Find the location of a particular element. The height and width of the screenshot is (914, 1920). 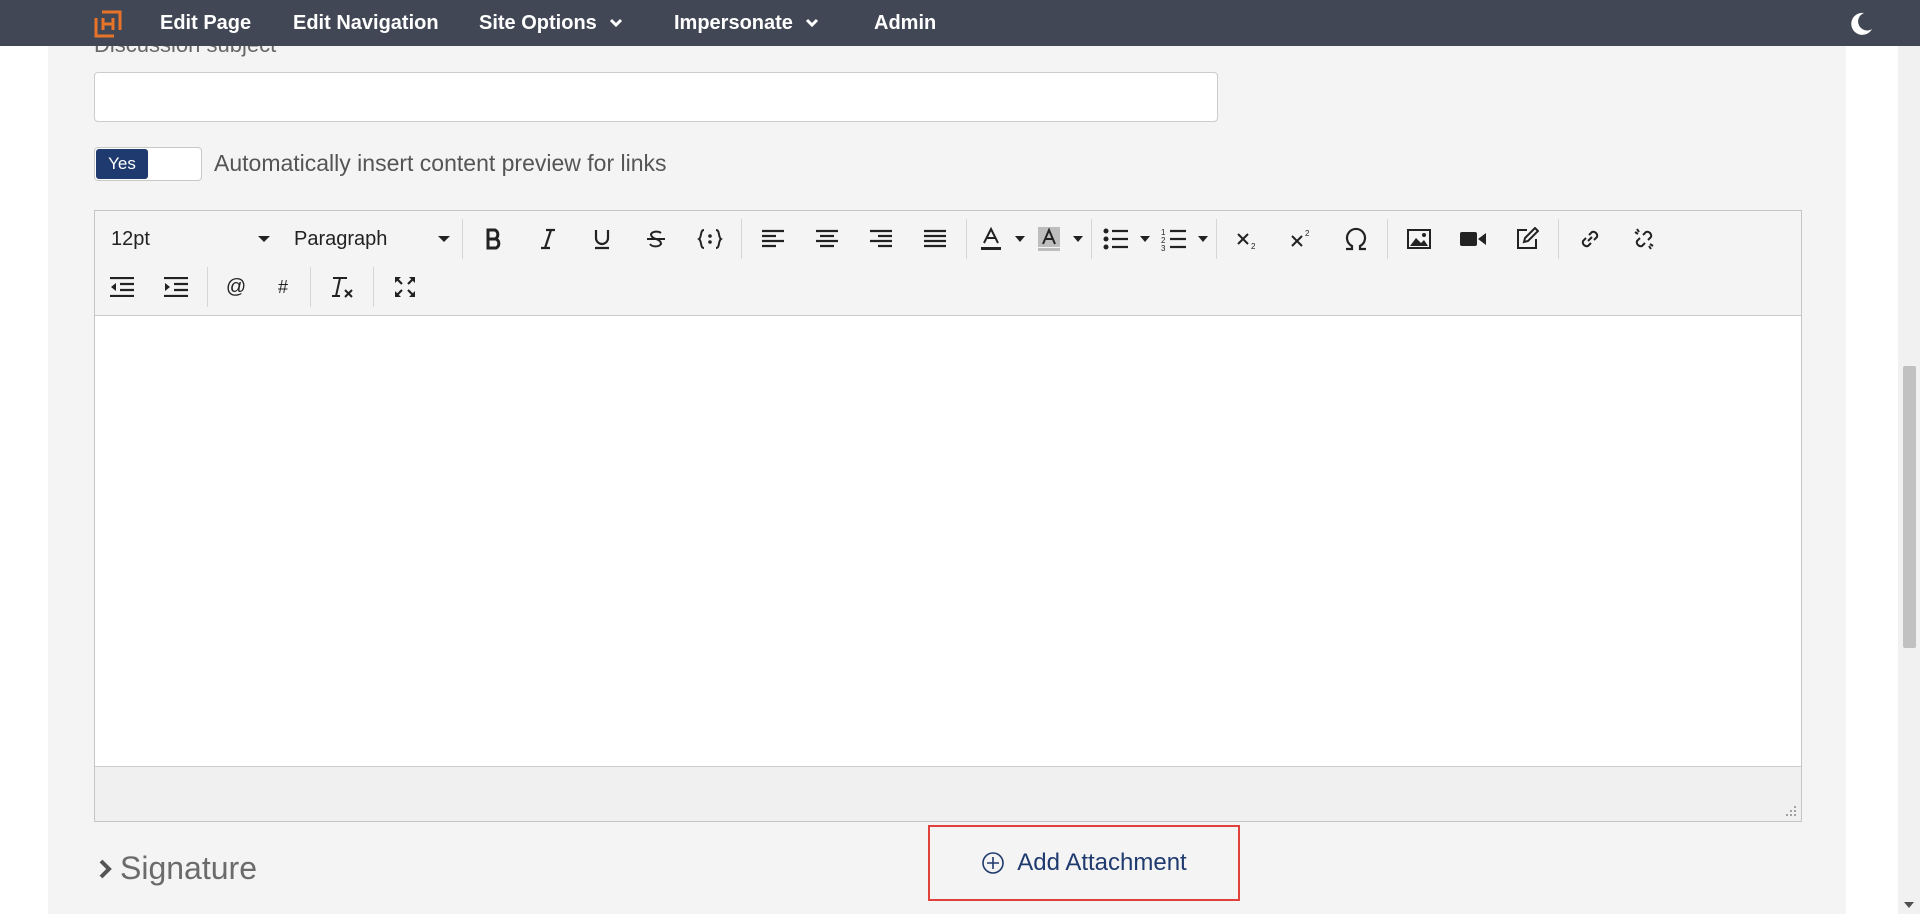

nav-impersonate: Impersonate is located at coordinates (746, 23).